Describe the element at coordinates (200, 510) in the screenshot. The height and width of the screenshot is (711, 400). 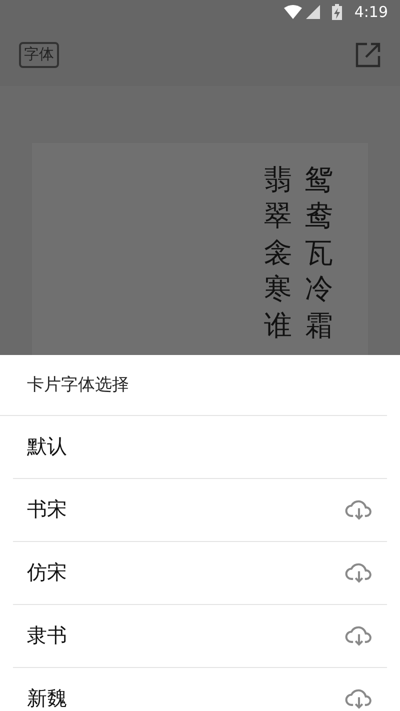
I see `font-option: 书宋` at that location.